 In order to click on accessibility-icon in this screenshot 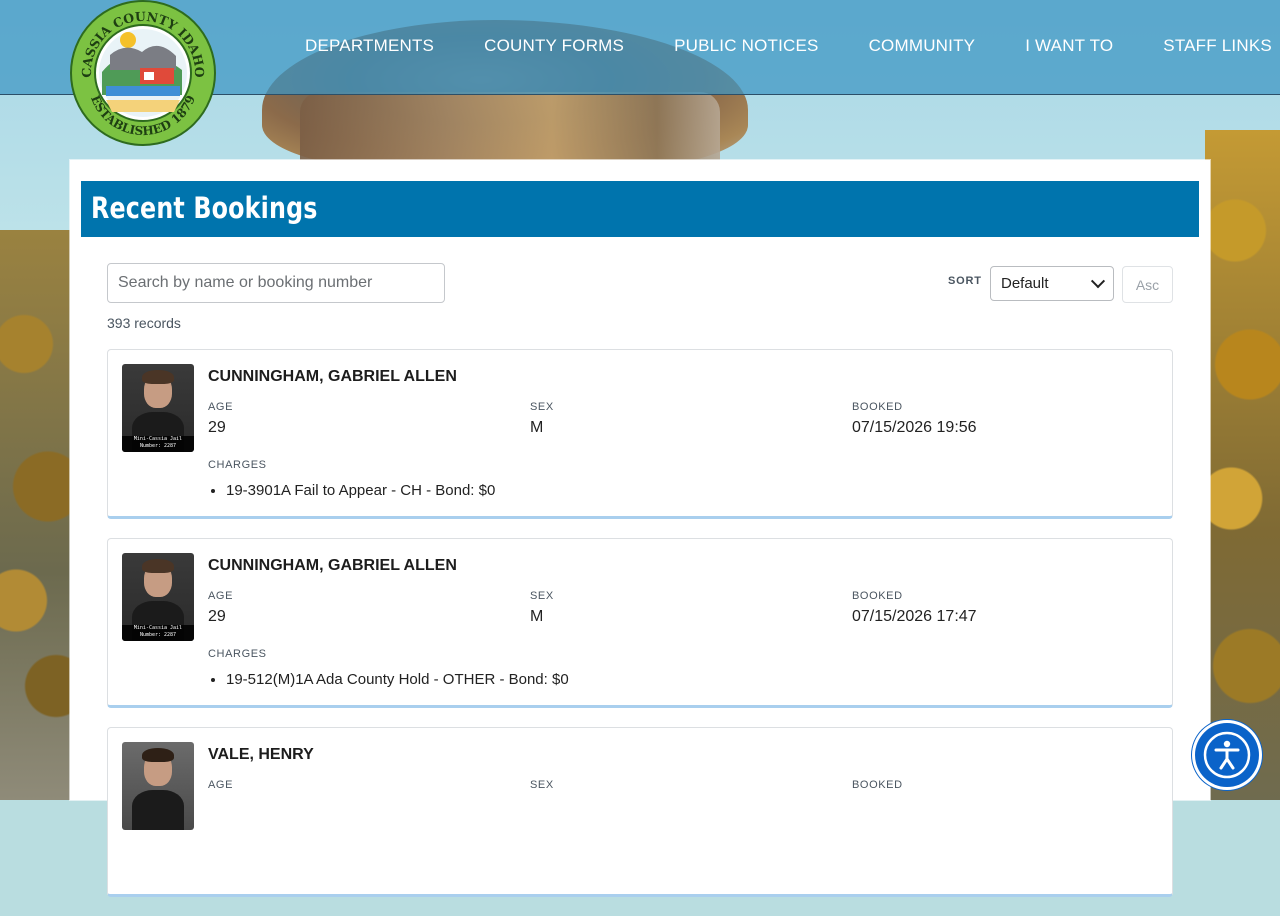, I will do `click(1227, 755)`.